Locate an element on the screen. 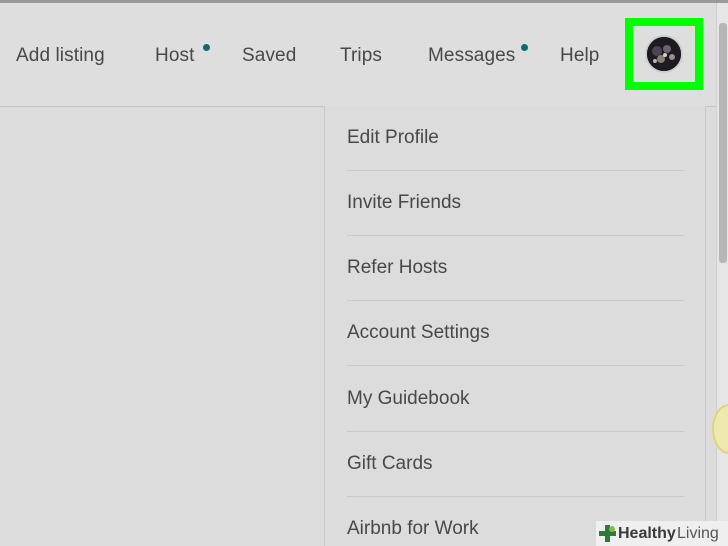 The height and width of the screenshot is (546, 728). nav-saved: Saved is located at coordinates (269, 56).